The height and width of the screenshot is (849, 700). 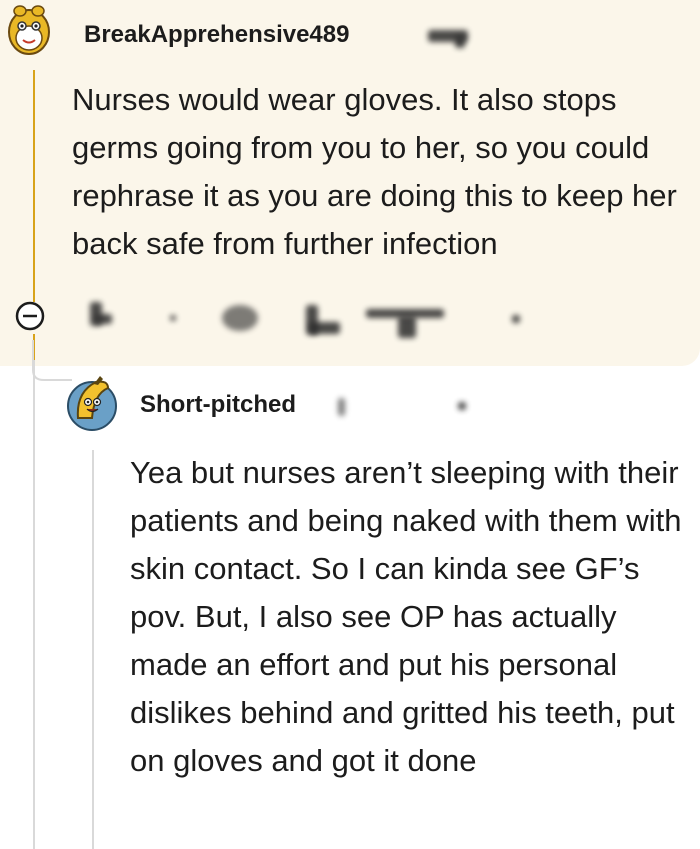 What do you see at coordinates (218, 405) in the screenshot?
I see `reply-username: Short-pitched` at bounding box center [218, 405].